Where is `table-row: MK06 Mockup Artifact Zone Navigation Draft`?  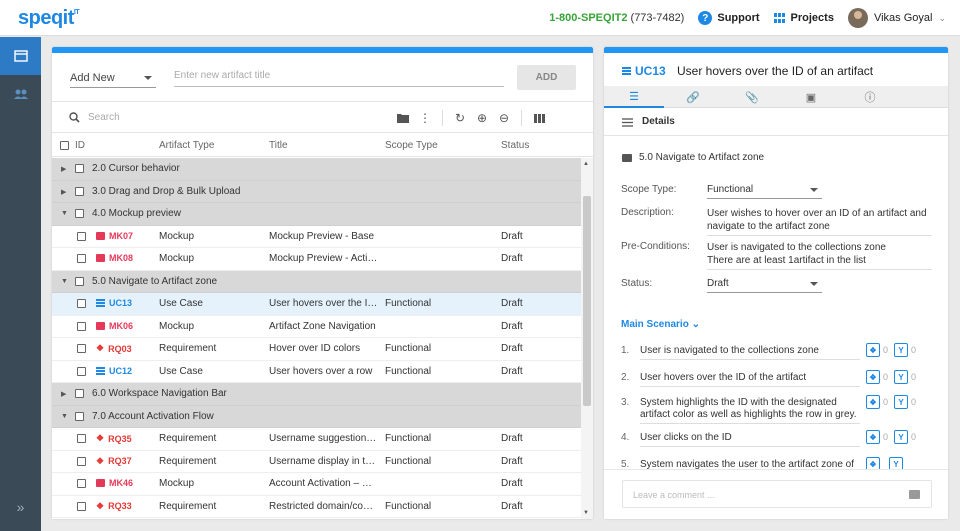 table-row: MK06 Mockup Artifact Zone Navigation Draft is located at coordinates (316, 327).